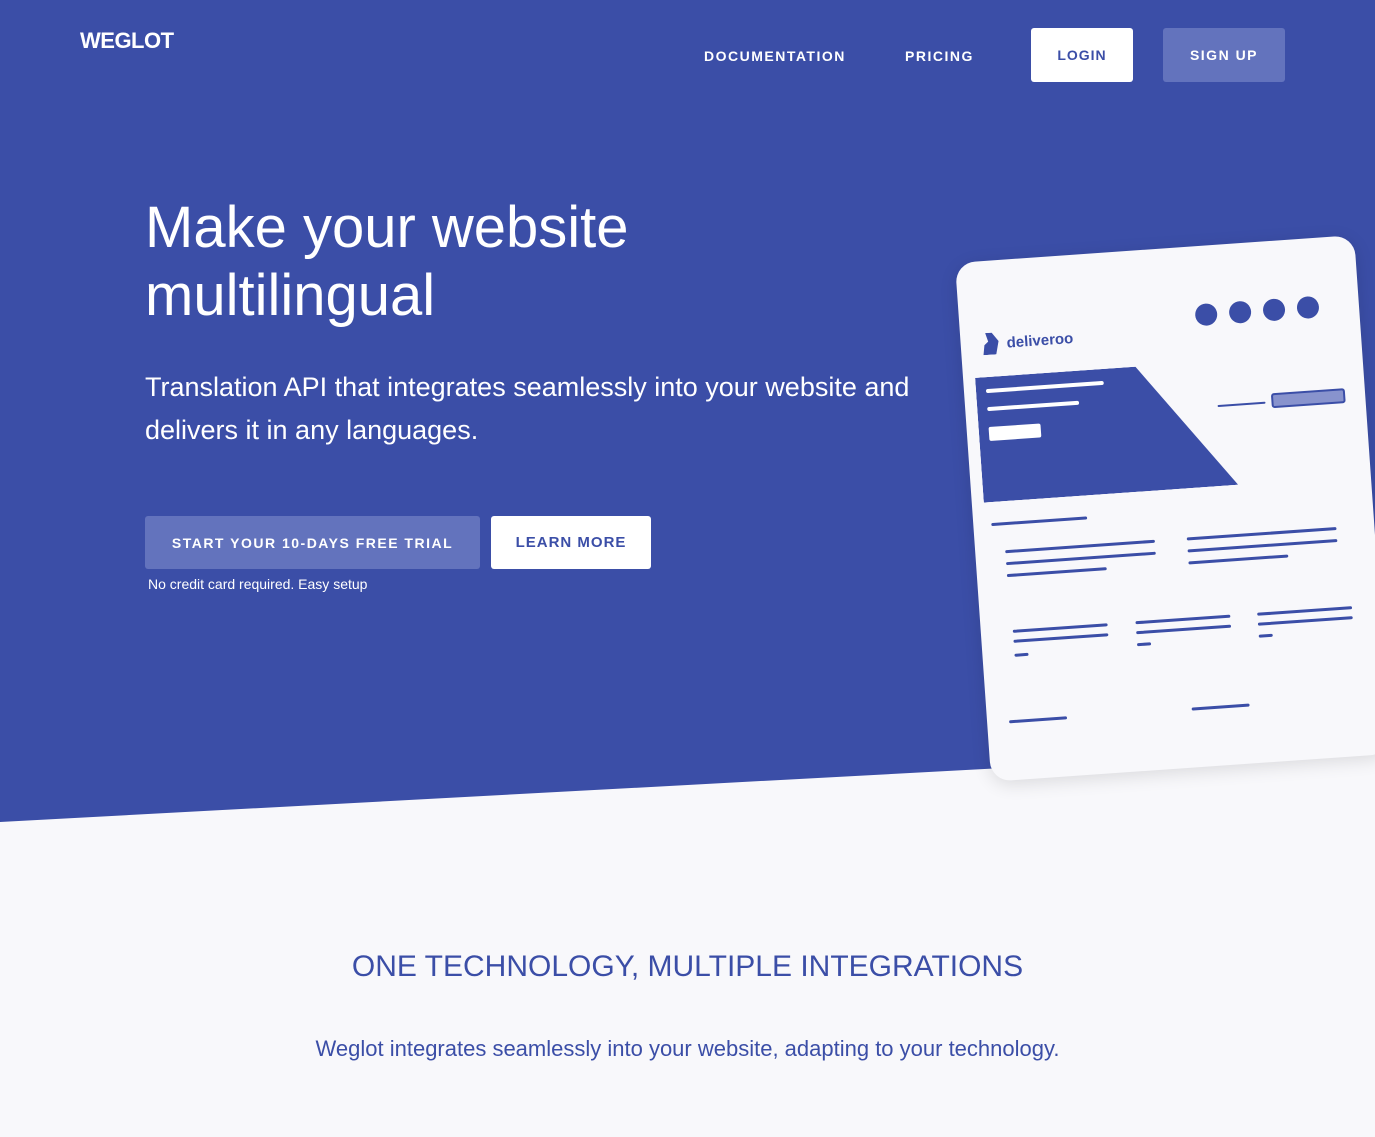 The height and width of the screenshot is (1137, 1375). What do you see at coordinates (687, 966) in the screenshot?
I see `integrations-title: ONE TECHNOLOGY, MULTIPLE INTEGRATIONS` at bounding box center [687, 966].